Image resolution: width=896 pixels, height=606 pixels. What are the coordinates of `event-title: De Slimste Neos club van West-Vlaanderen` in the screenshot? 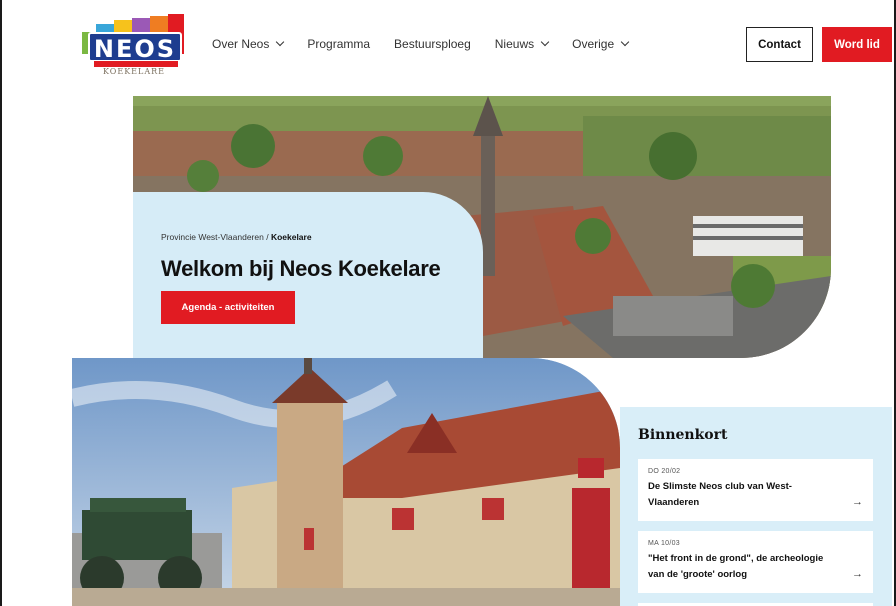 It's located at (720, 494).